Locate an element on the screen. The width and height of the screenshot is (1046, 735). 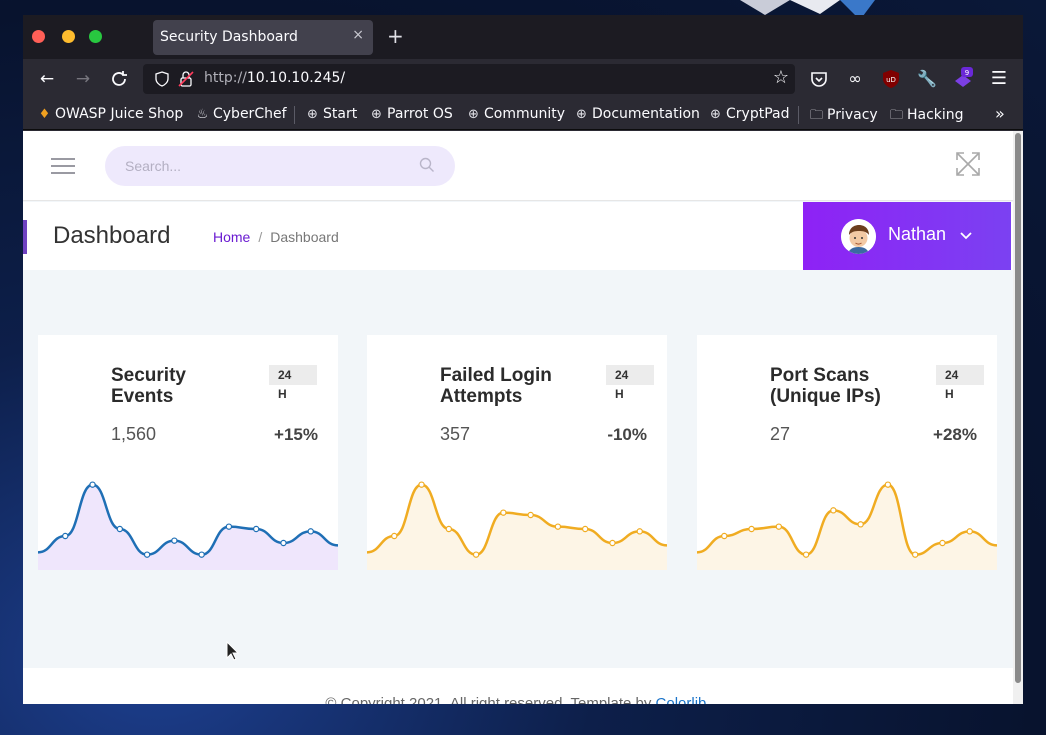
maximize-window-button is located at coordinates (95, 36).